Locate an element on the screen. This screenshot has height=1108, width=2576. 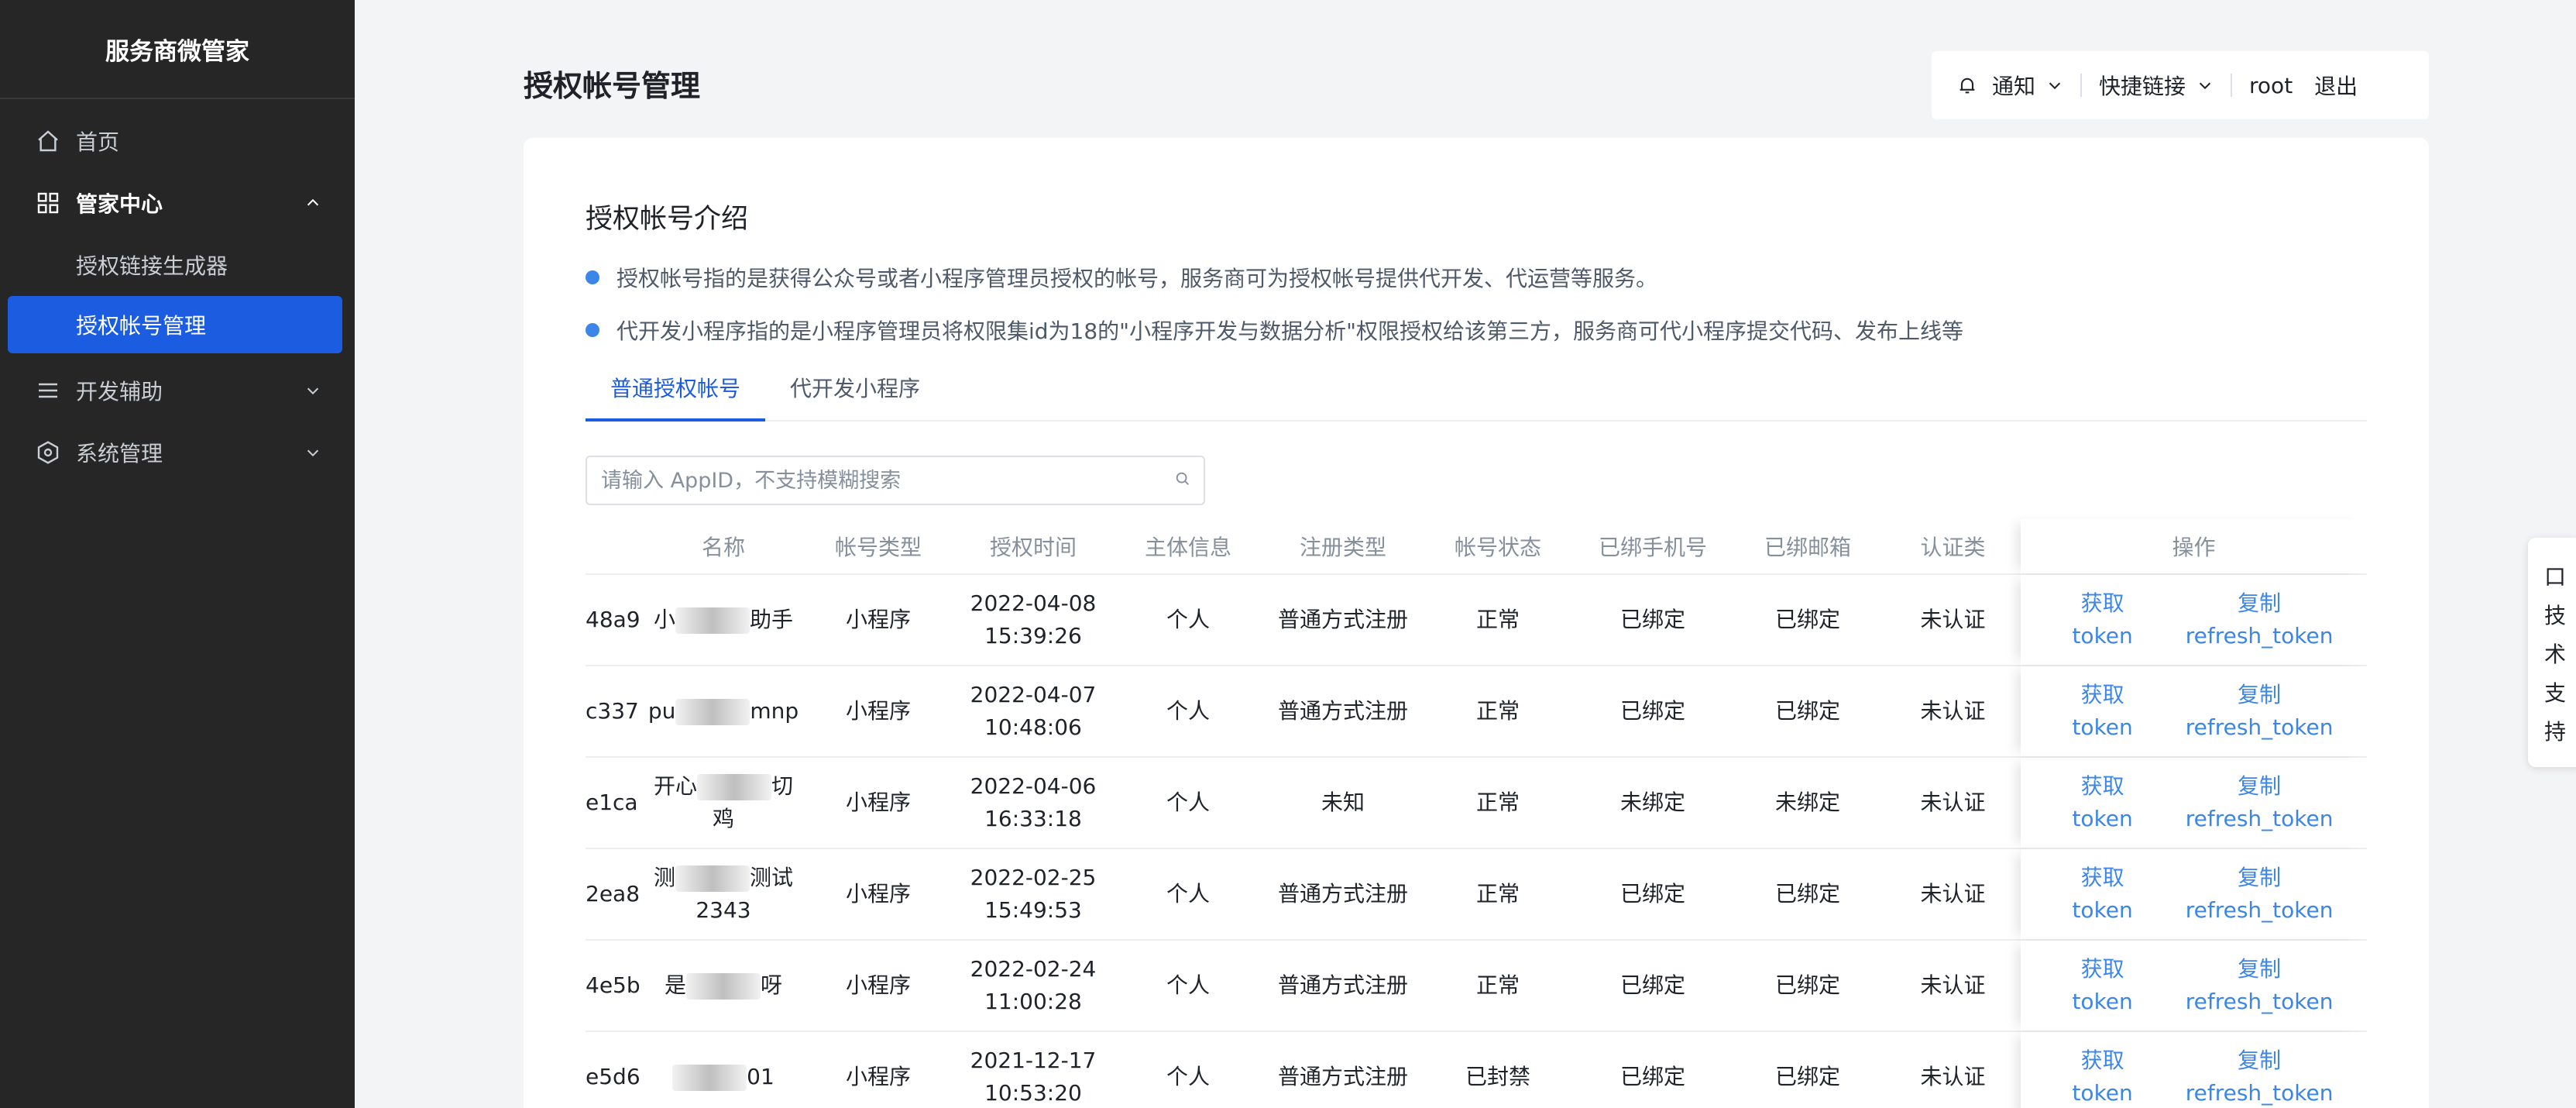
time-clock: 10:48:06 is located at coordinates (1033, 727).